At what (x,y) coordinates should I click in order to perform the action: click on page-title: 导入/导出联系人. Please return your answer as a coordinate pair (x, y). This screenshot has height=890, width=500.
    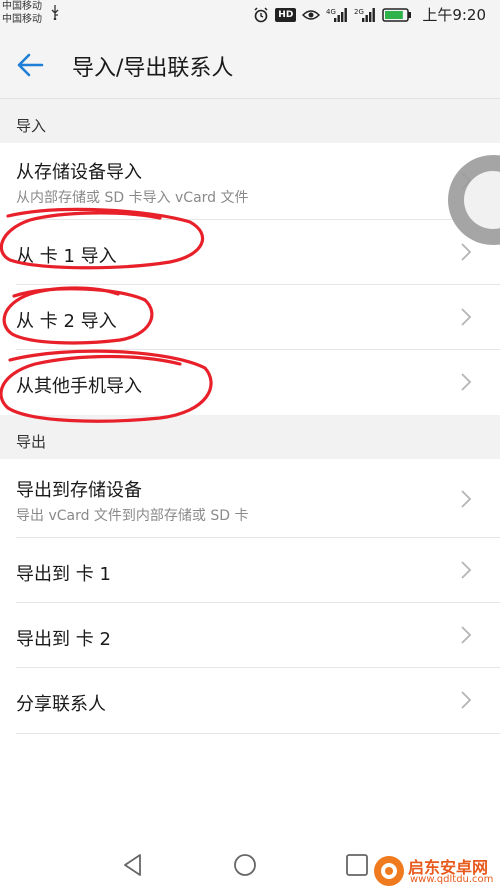
    Looking at the image, I should click on (153, 68).